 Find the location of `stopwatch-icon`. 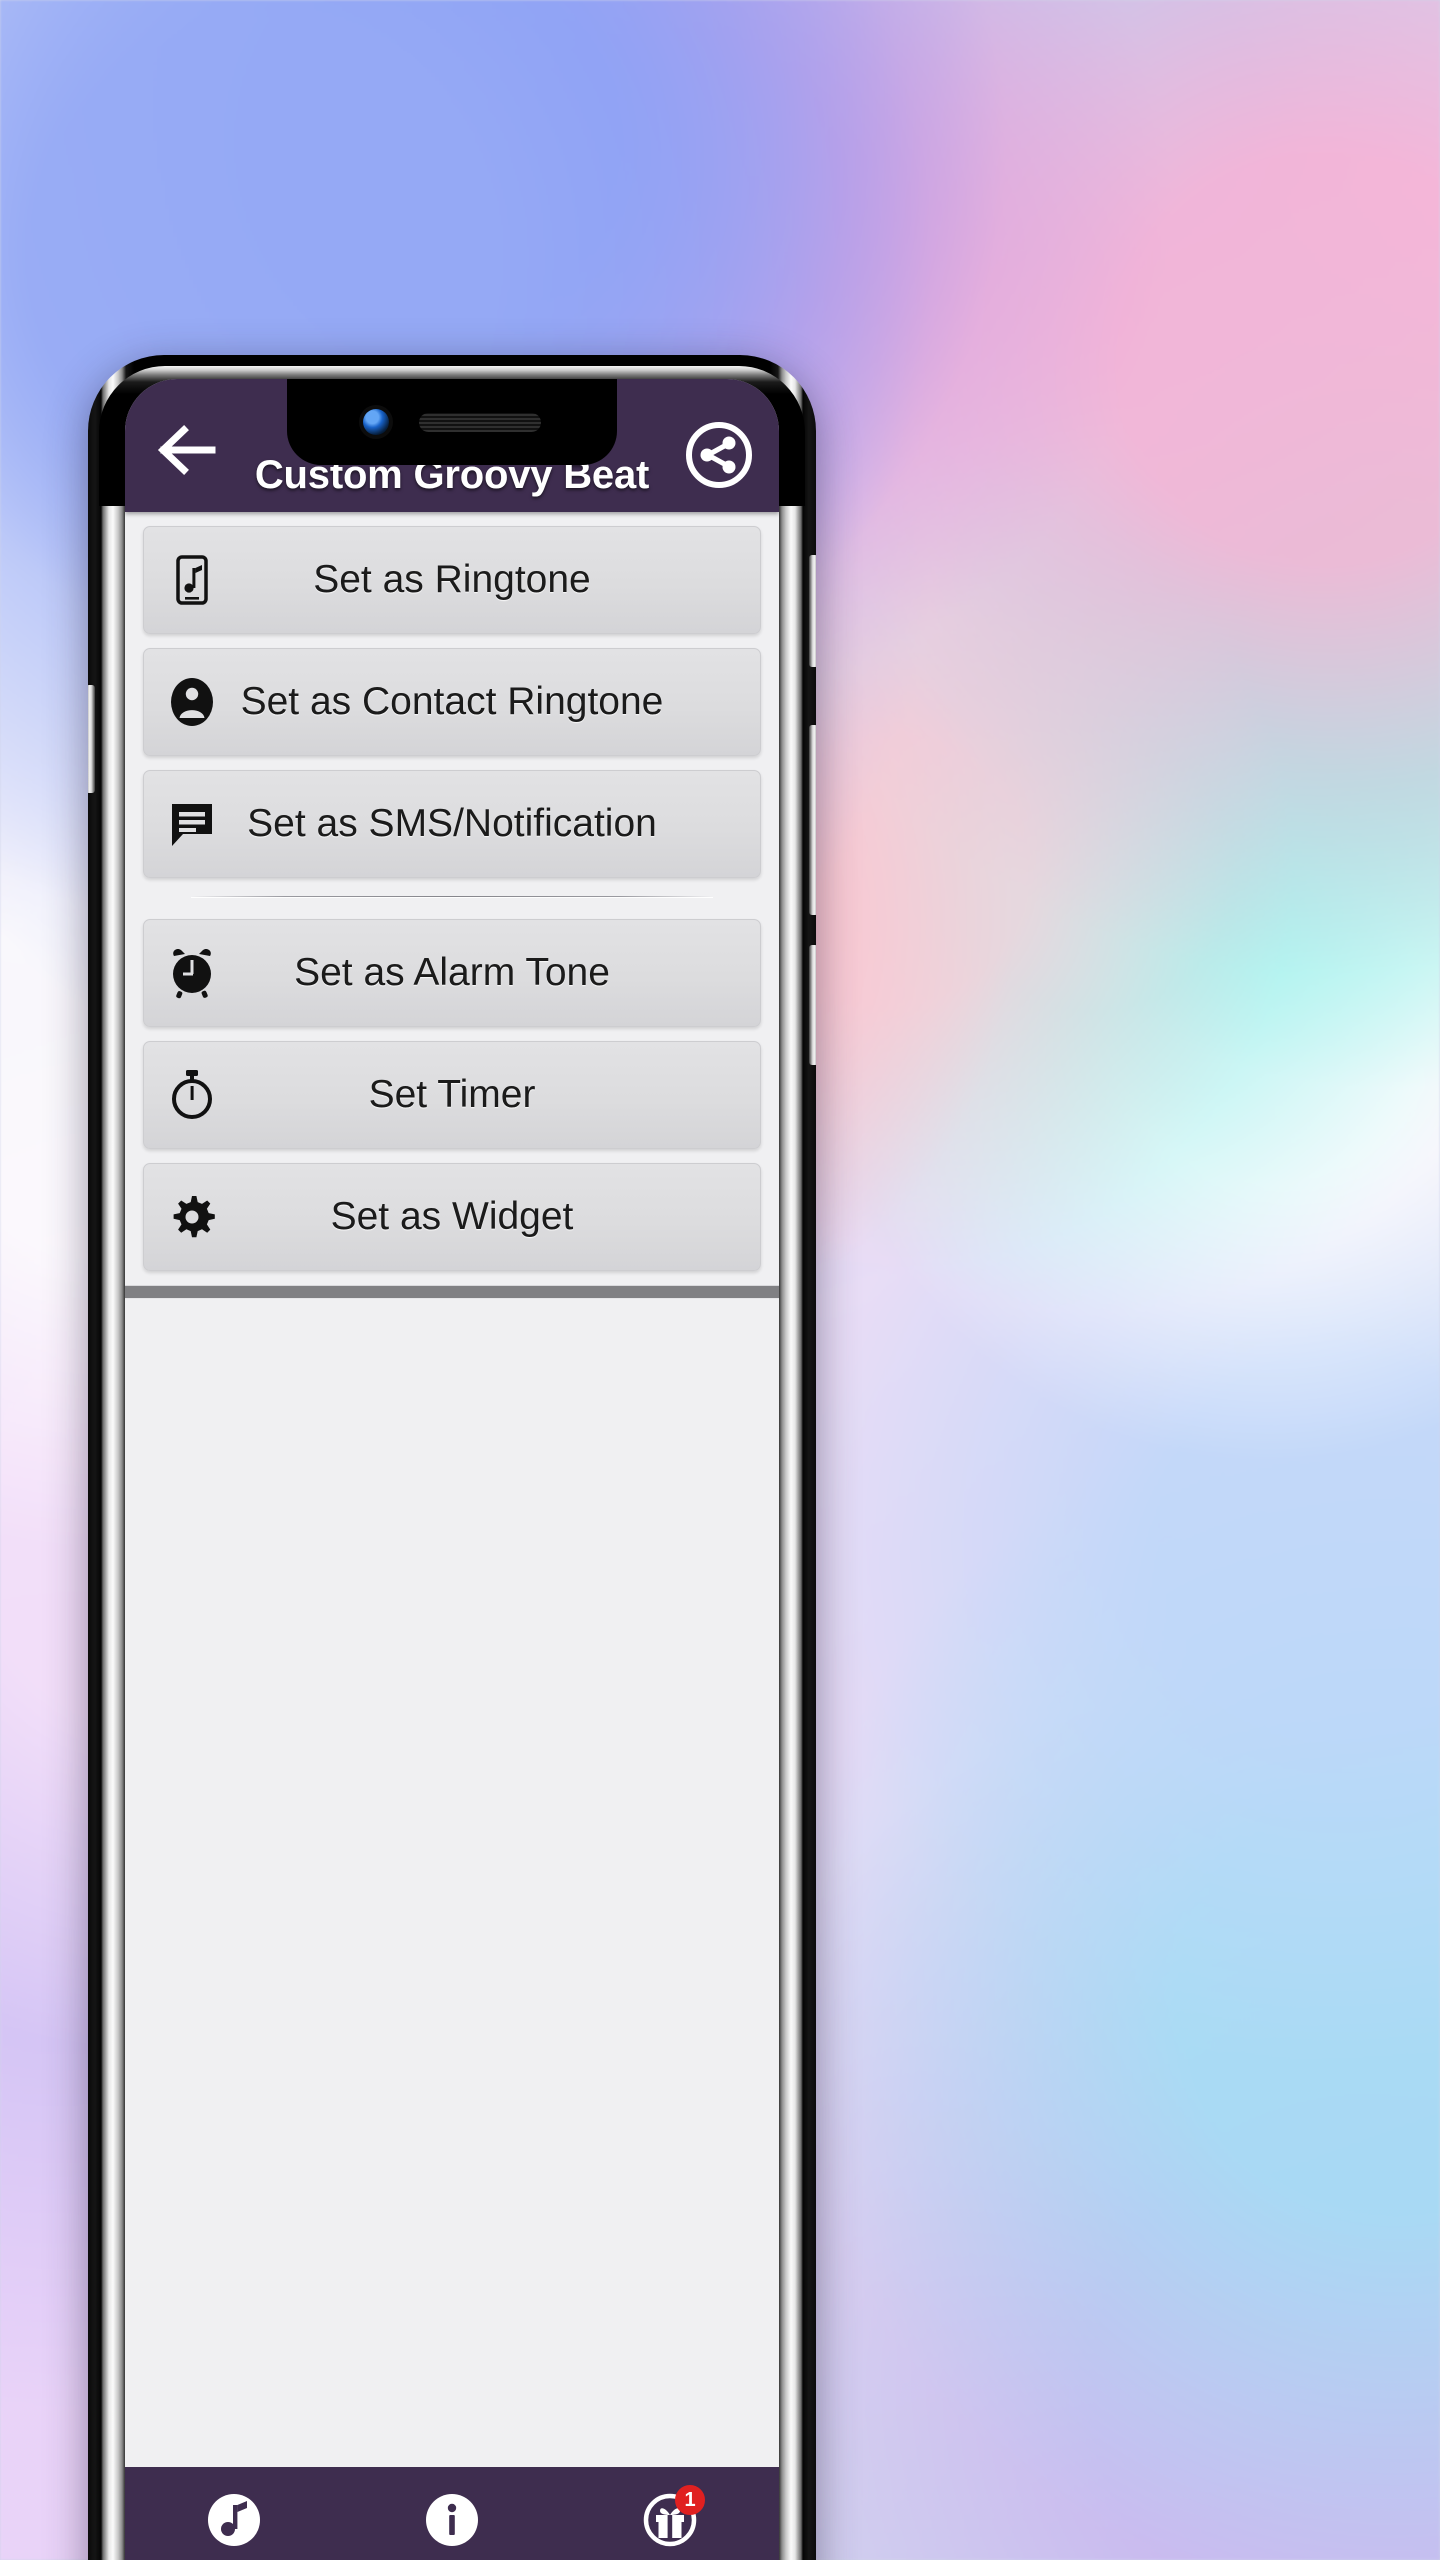

stopwatch-icon is located at coordinates (192, 1095).